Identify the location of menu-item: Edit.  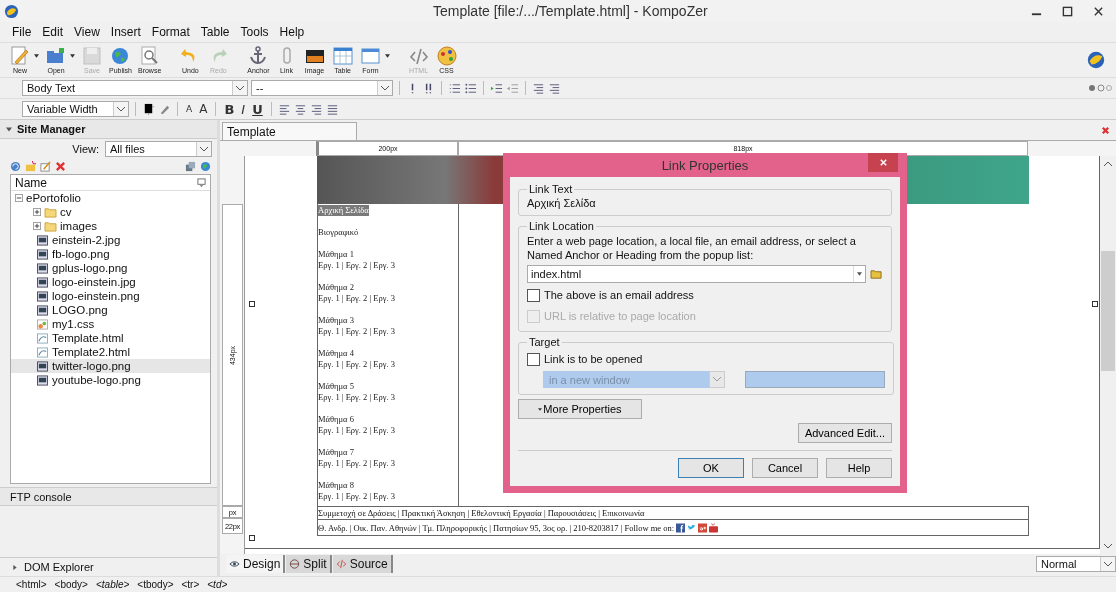
(53, 32).